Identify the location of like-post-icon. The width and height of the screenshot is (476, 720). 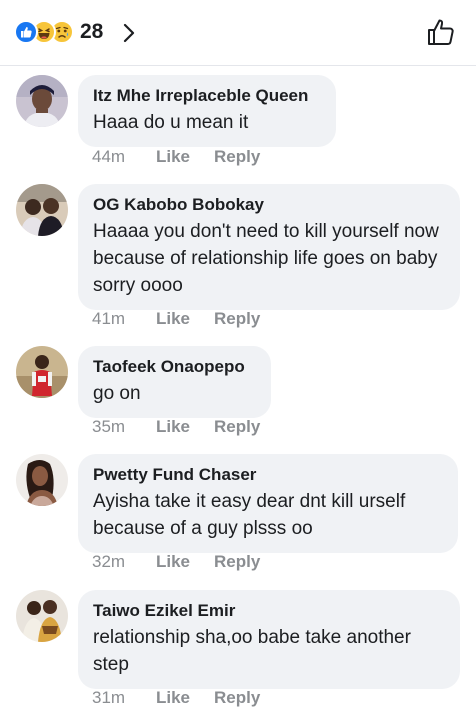
(441, 32).